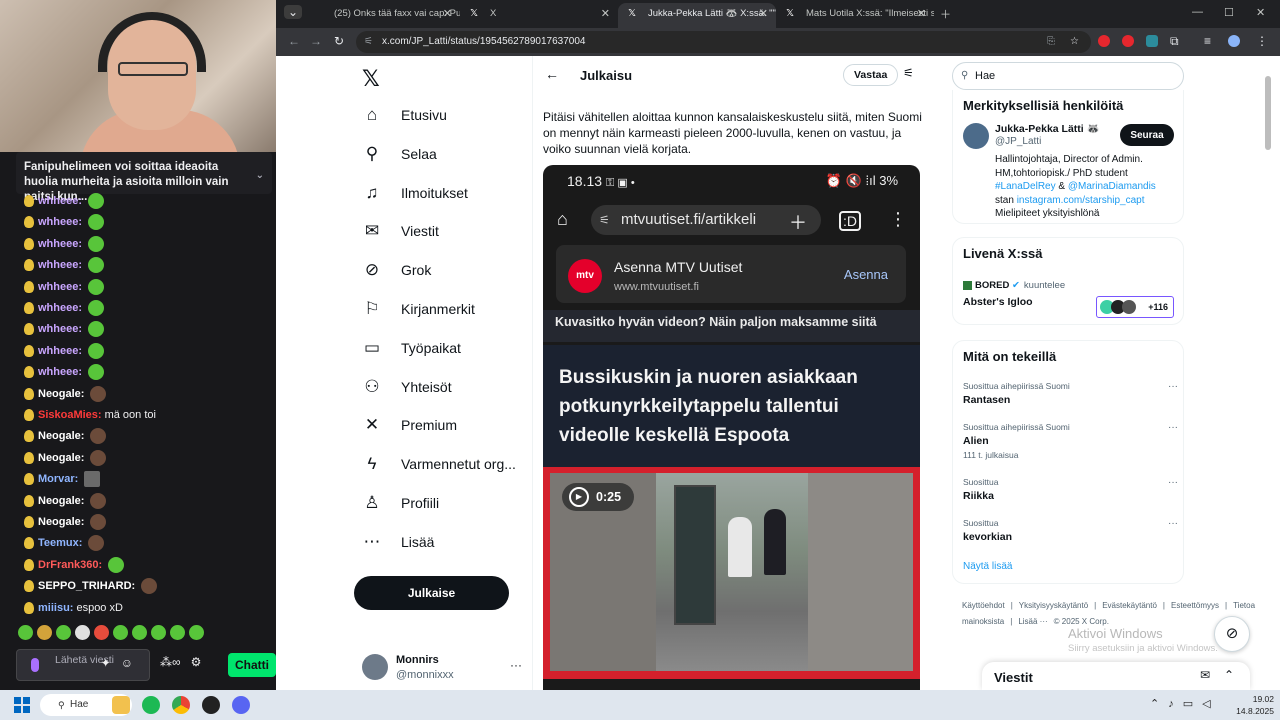 The image size is (1280, 720). What do you see at coordinates (442, 671) in the screenshot?
I see `account-switcher: Monnirs @monnixxx ···` at bounding box center [442, 671].